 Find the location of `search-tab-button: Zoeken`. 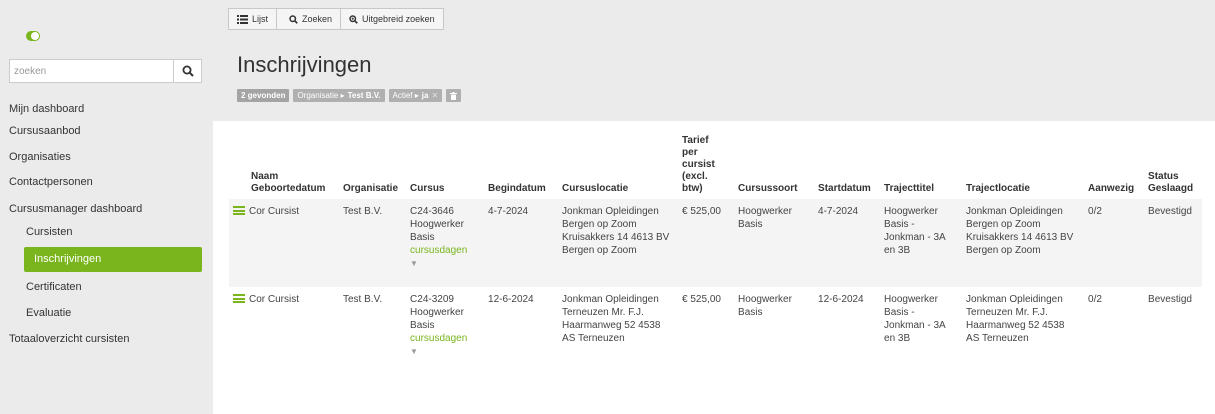

search-tab-button: Zoeken is located at coordinates (309, 19).